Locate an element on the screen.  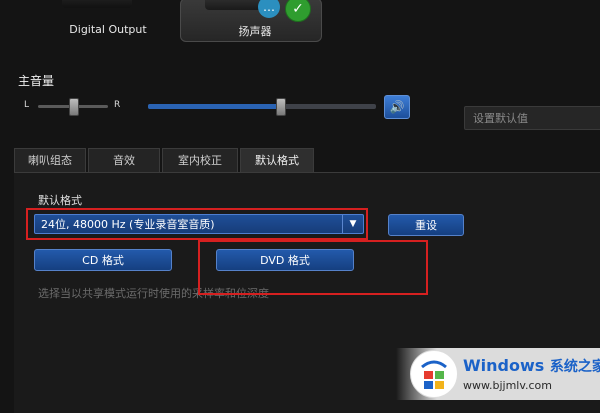
set-default-dropdown: 设置默认值 is located at coordinates (532, 118).